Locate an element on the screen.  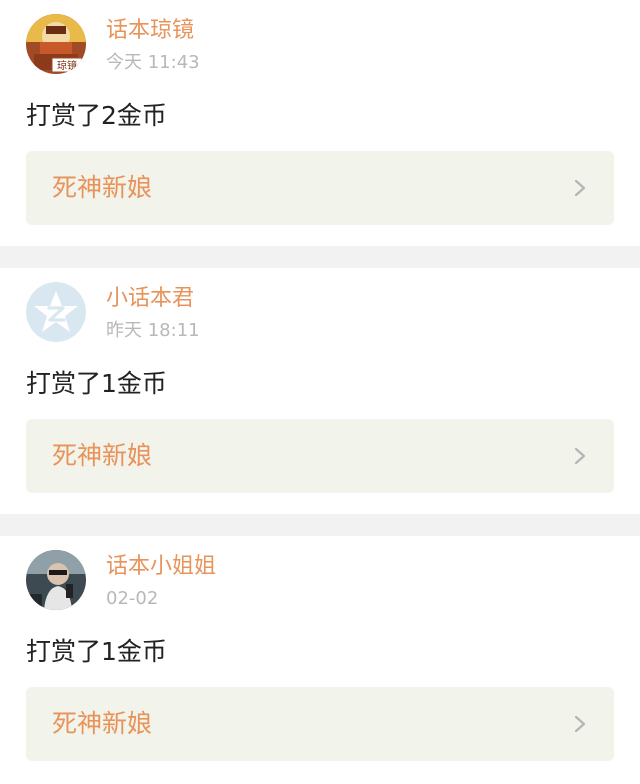
star-z-logo-icon is located at coordinates (56, 312).